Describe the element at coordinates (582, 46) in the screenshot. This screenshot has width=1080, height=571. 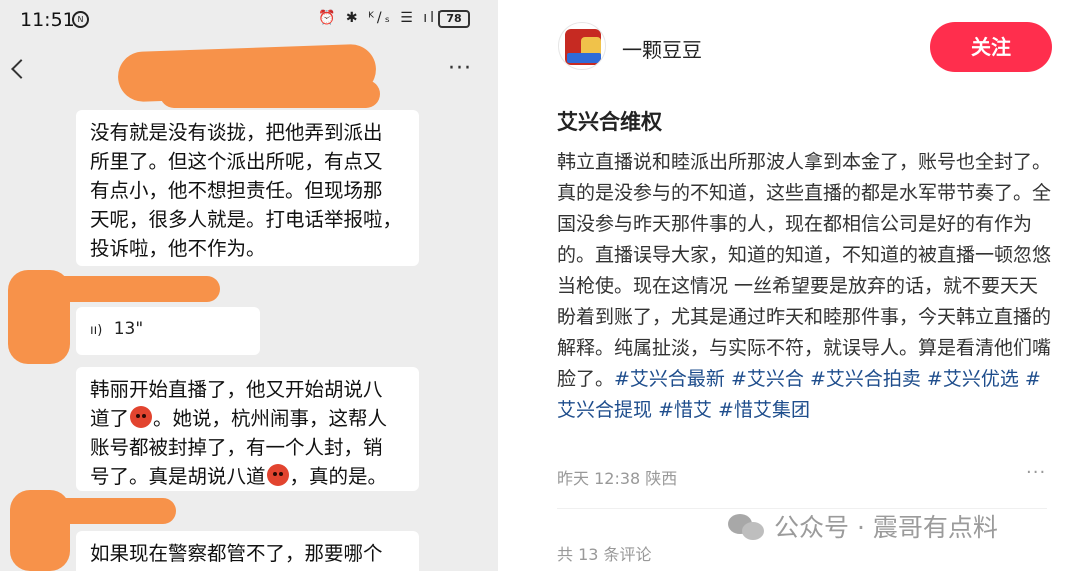
I see `avatar` at that location.